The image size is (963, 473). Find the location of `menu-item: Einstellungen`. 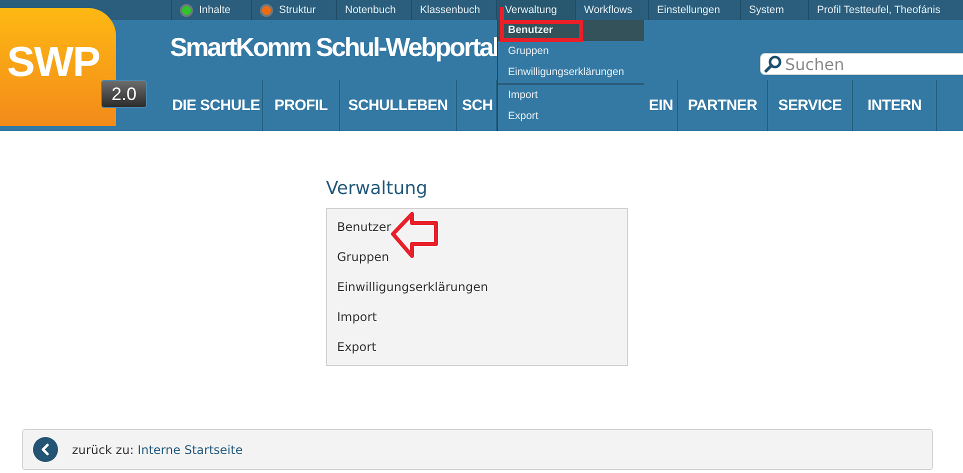

menu-item: Einstellungen is located at coordinates (694, 10).